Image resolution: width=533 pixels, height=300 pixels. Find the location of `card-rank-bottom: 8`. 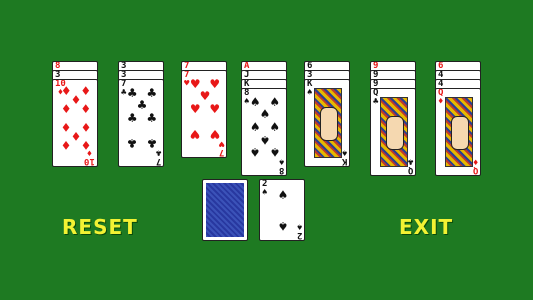

card-rank-bottom: 8 is located at coordinates (281, 170).